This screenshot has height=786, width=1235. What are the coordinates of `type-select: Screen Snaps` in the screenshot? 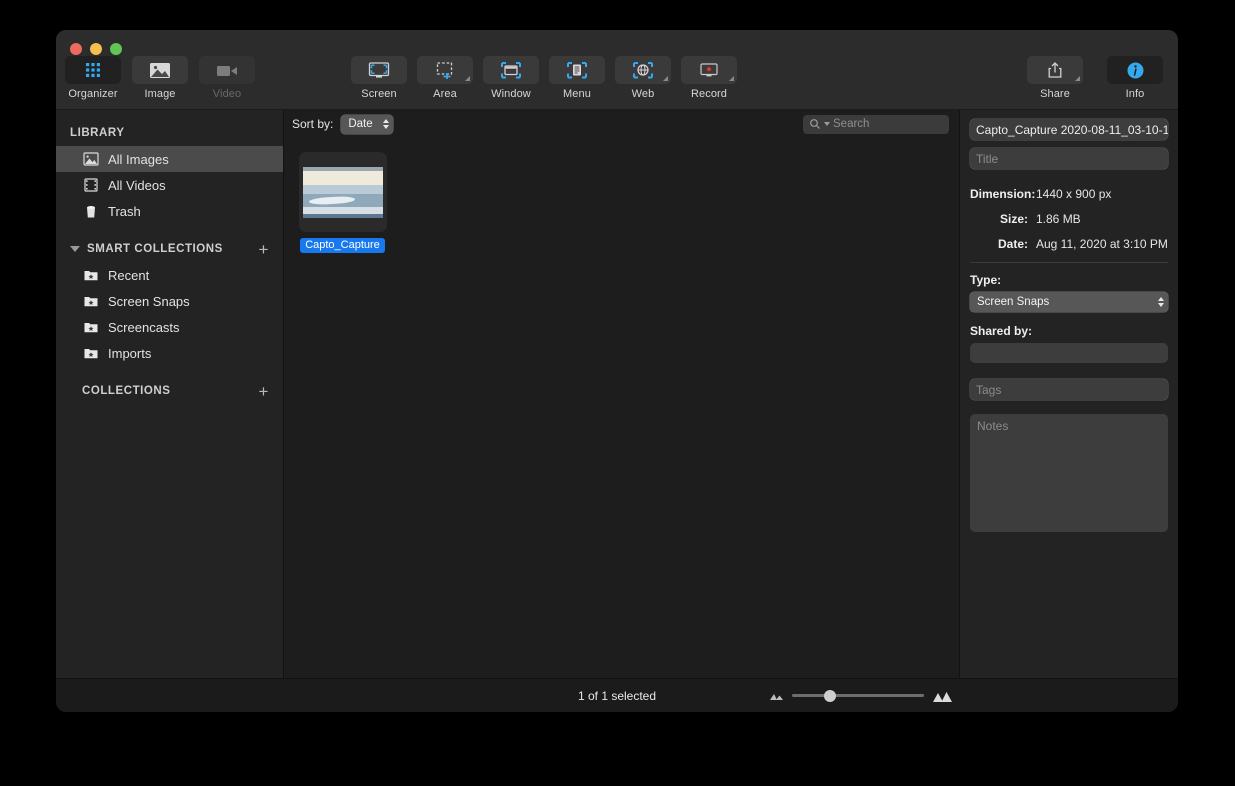 It's located at (1069, 302).